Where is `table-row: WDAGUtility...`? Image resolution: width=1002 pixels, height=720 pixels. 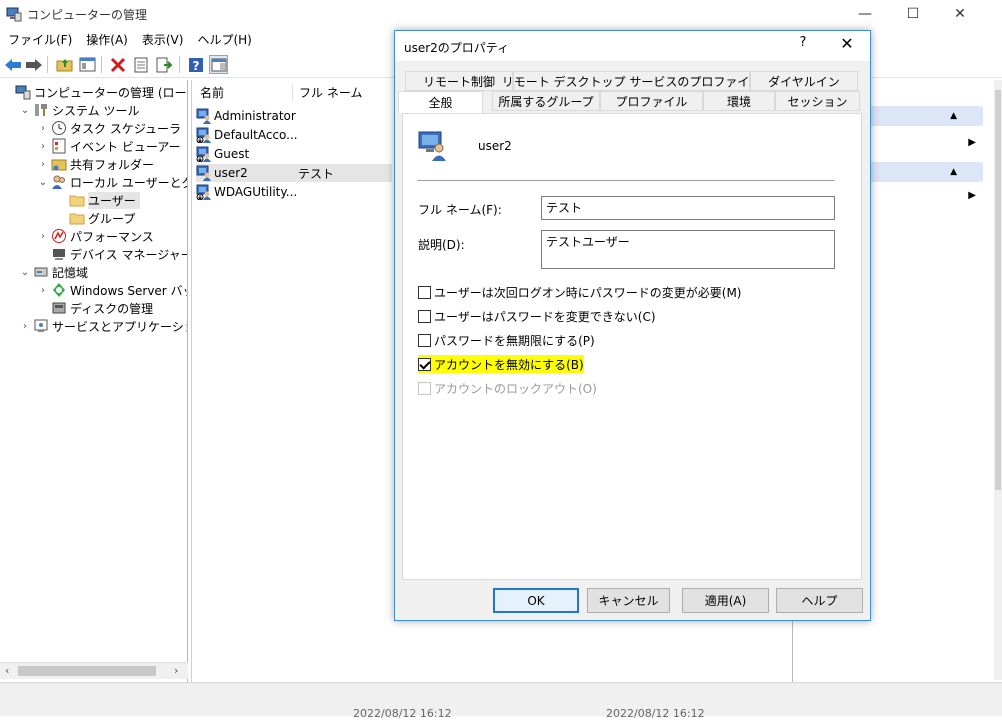 table-row: WDAGUtility... is located at coordinates (296, 192).